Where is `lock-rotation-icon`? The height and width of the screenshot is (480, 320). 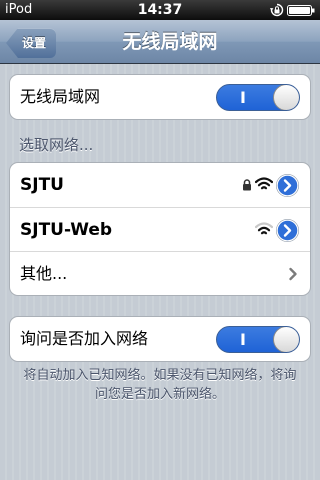 lock-rotation-icon is located at coordinates (277, 10).